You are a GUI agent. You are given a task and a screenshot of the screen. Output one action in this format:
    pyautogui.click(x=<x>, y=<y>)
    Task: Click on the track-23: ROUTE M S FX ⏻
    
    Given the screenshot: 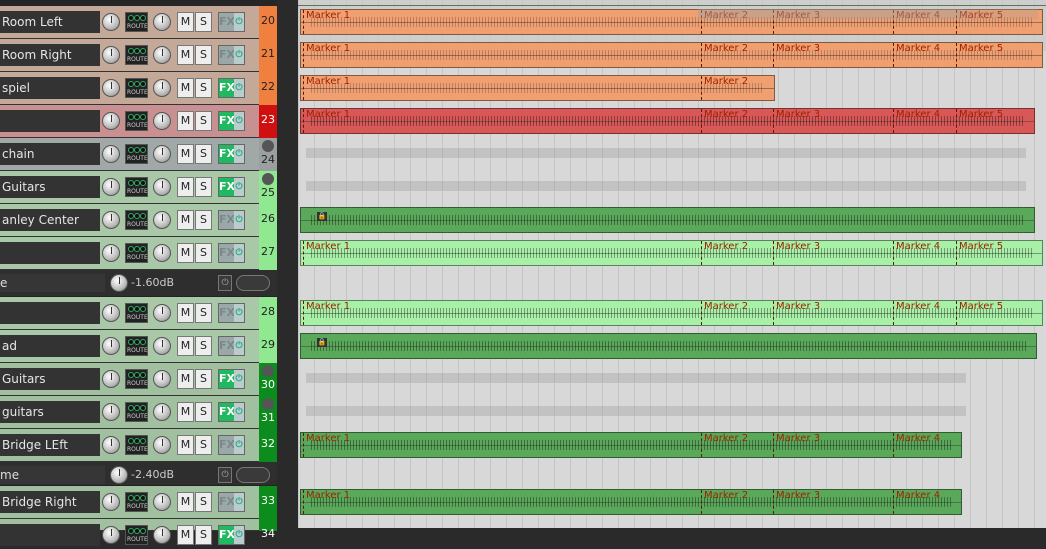 What is the action you would take?
    pyautogui.click(x=138, y=121)
    